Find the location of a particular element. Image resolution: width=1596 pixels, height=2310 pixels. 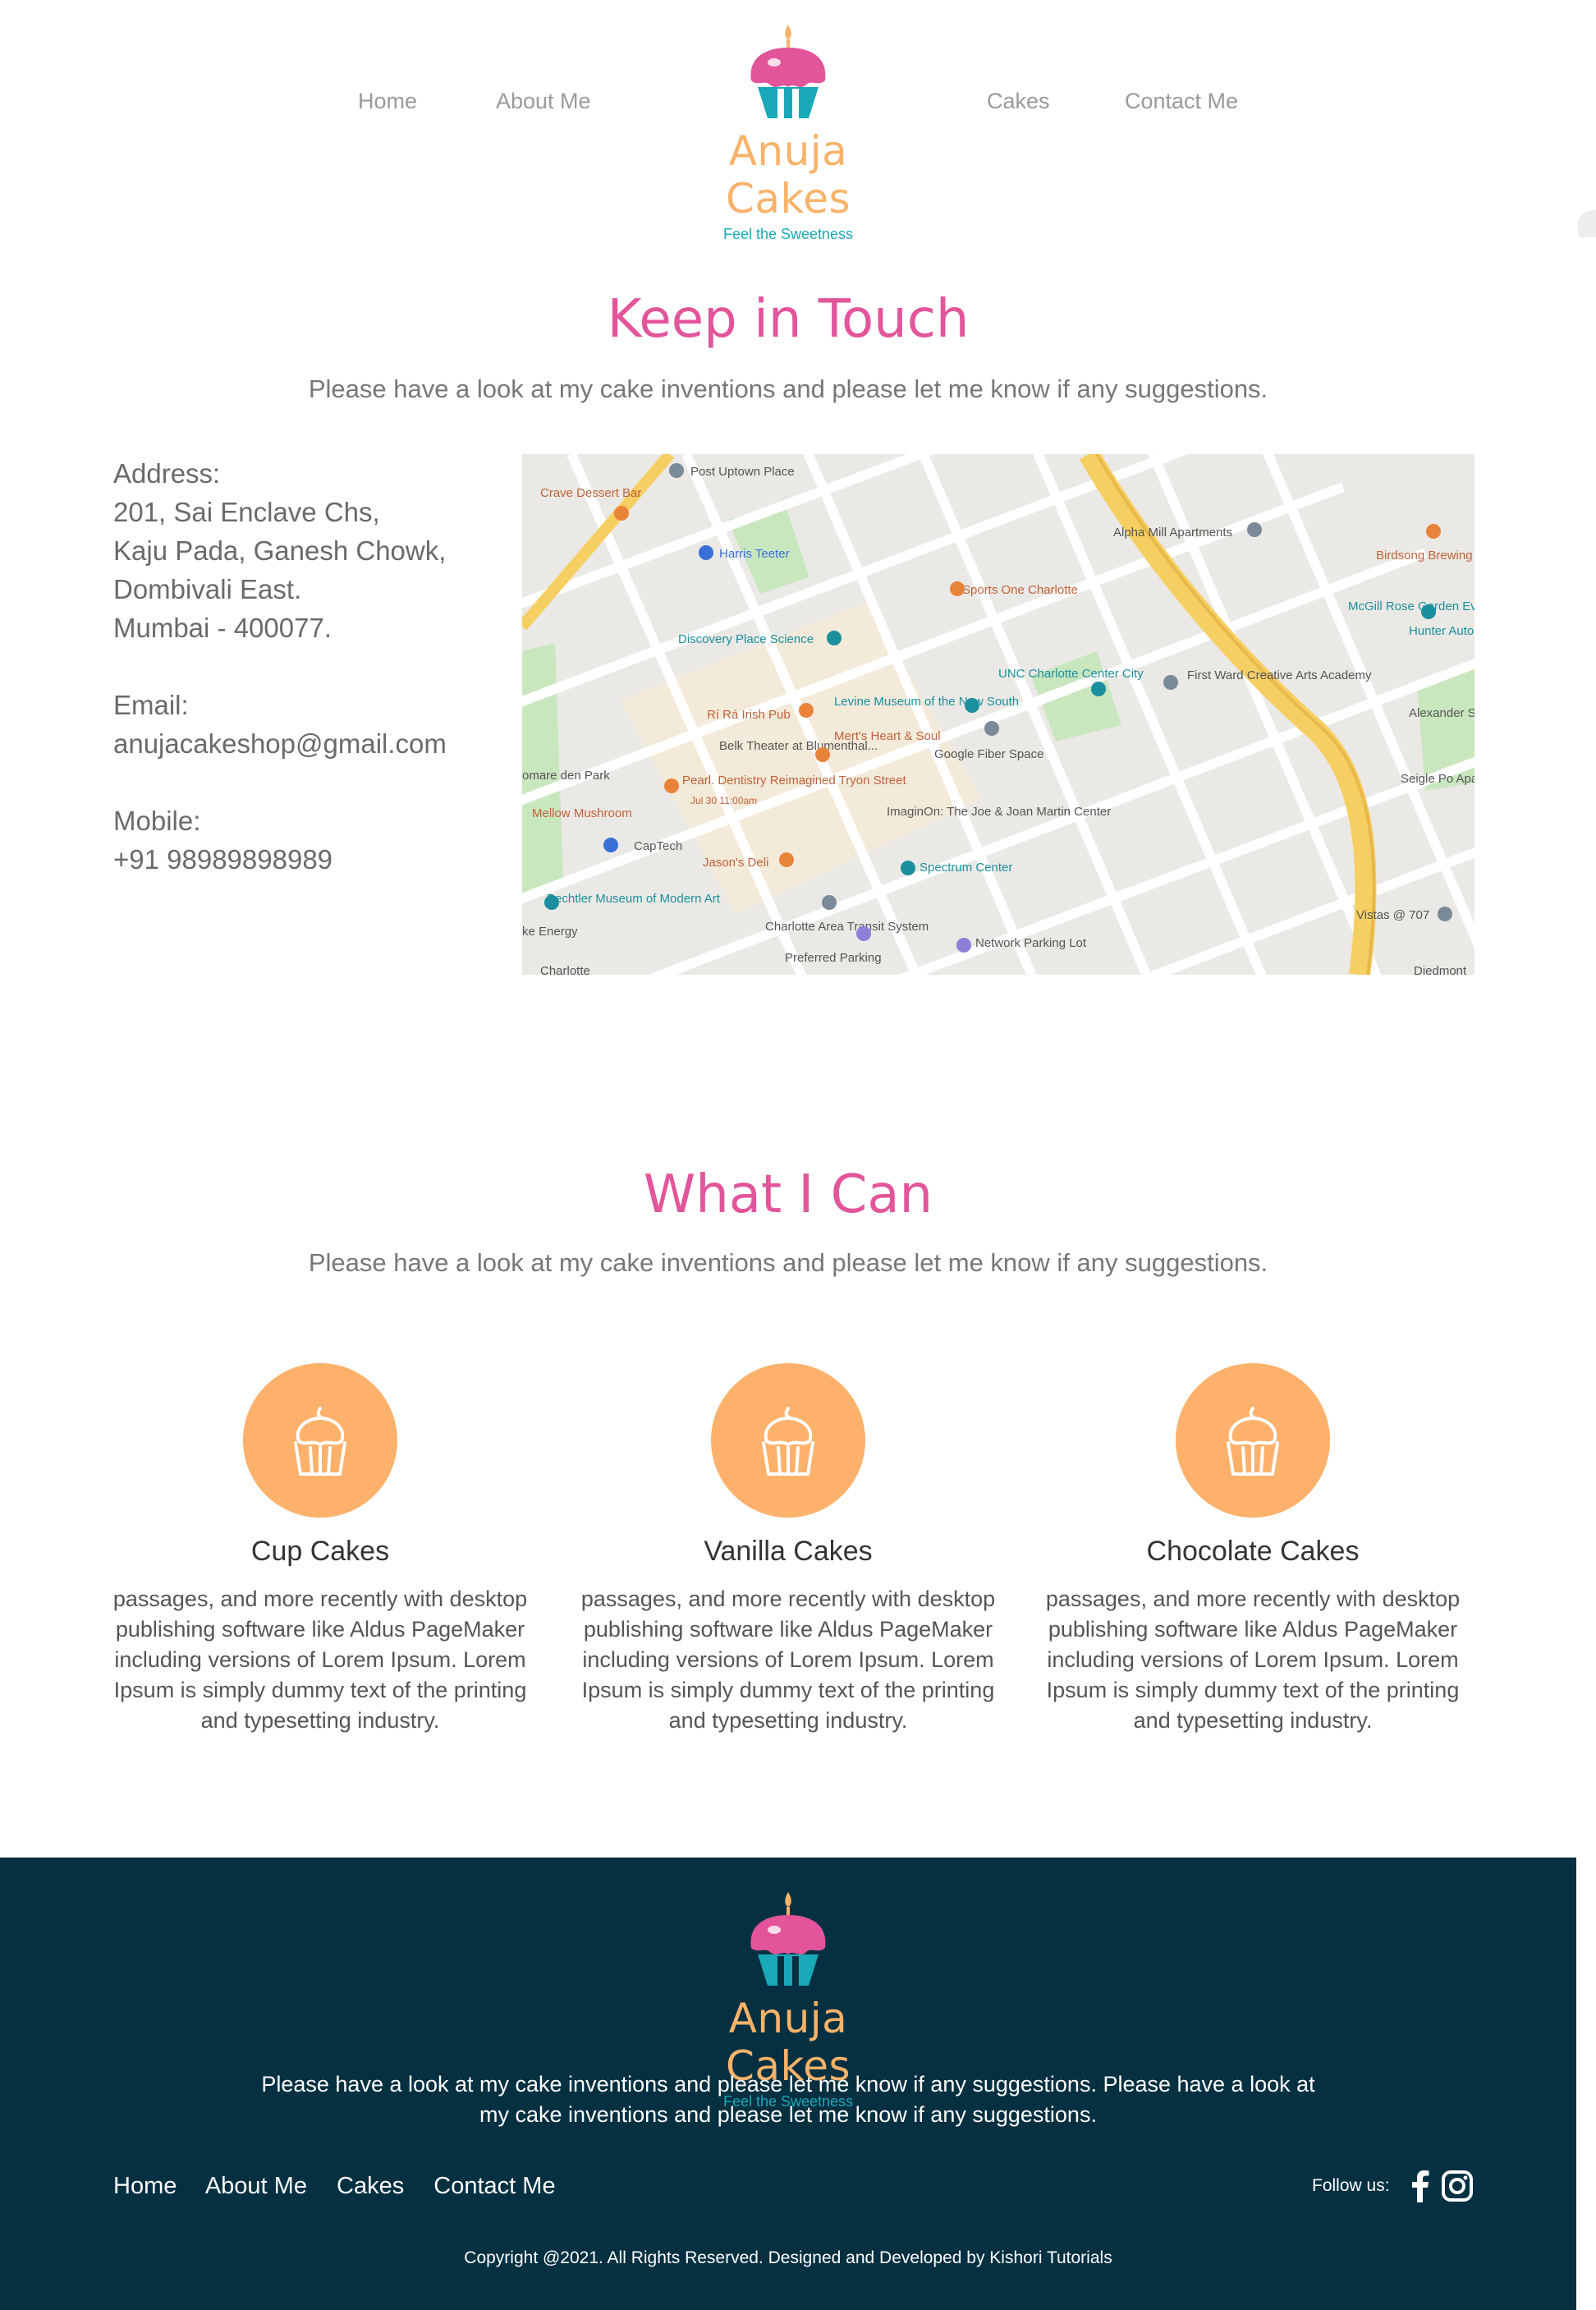

map-label-energy: ke Energy is located at coordinates (550, 932).